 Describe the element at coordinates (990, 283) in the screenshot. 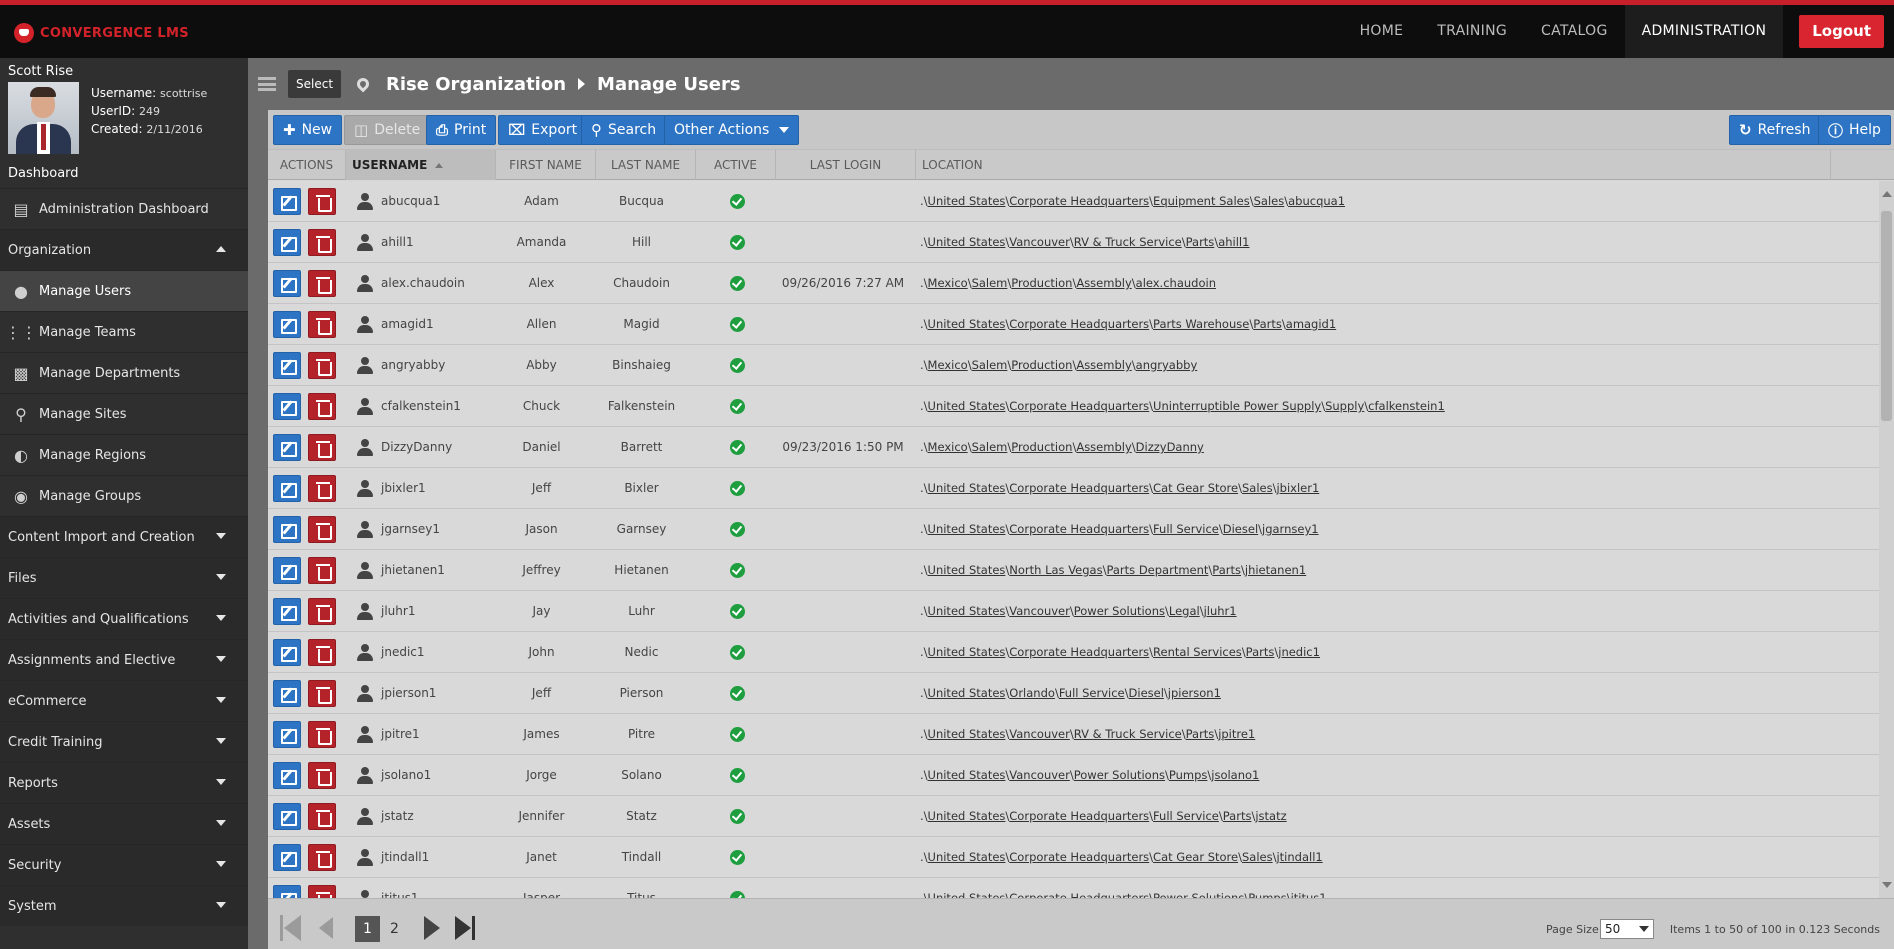

I see `location-link: Salem` at that location.